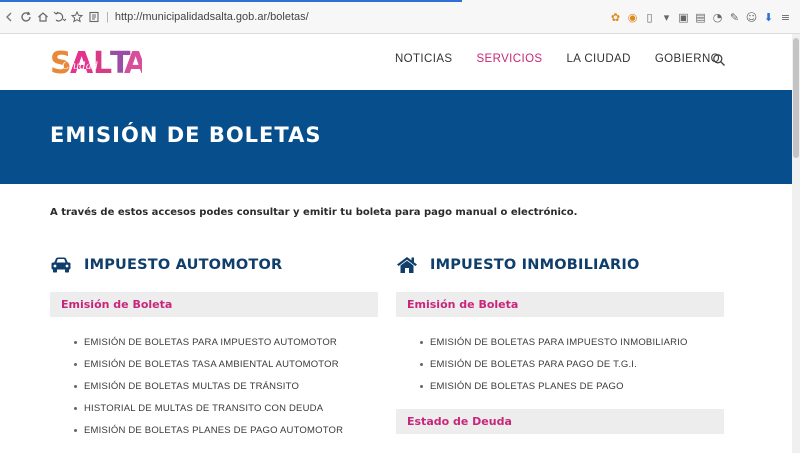  Describe the element at coordinates (687, 59) in the screenshot. I see `nav-gobierno: GOBIERNO` at that location.